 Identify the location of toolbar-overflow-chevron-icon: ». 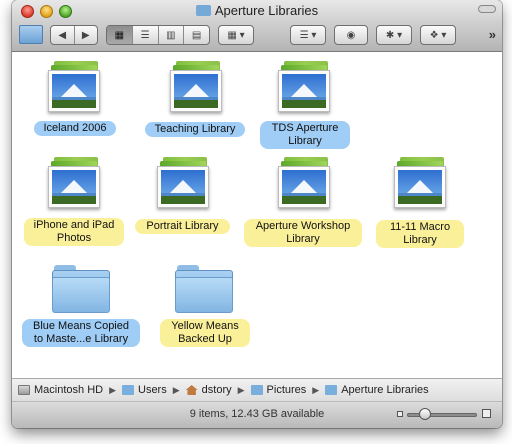
(492, 34).